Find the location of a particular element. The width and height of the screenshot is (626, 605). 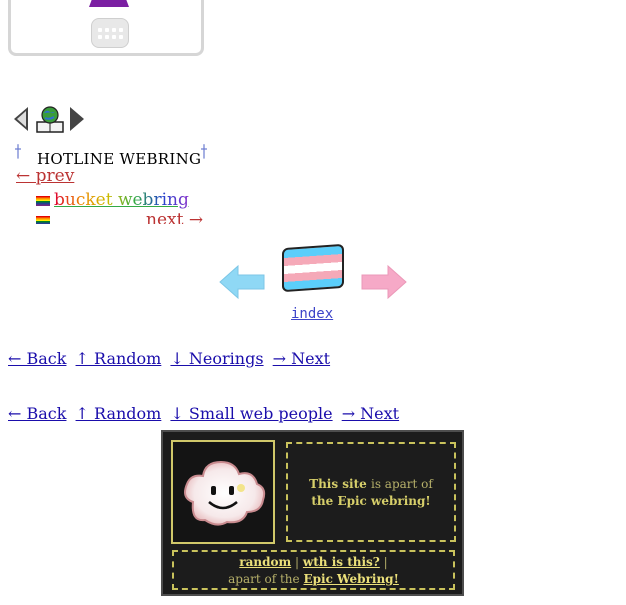

trans-flag-icon is located at coordinates (313, 268).